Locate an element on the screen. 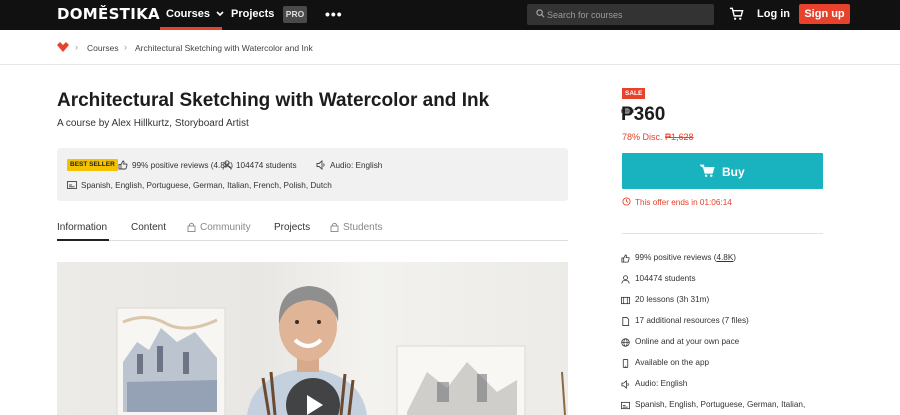 This screenshot has width=900, height=415. feature-app-text: Available on the app is located at coordinates (672, 362).